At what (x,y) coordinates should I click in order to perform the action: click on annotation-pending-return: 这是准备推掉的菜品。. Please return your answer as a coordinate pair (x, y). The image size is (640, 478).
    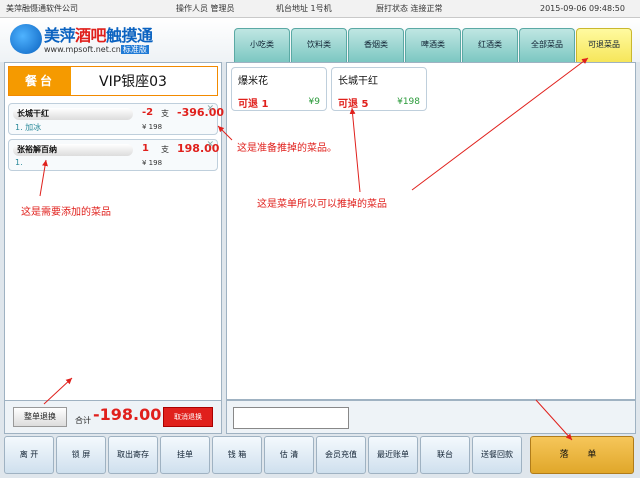
    Looking at the image, I should click on (287, 148).